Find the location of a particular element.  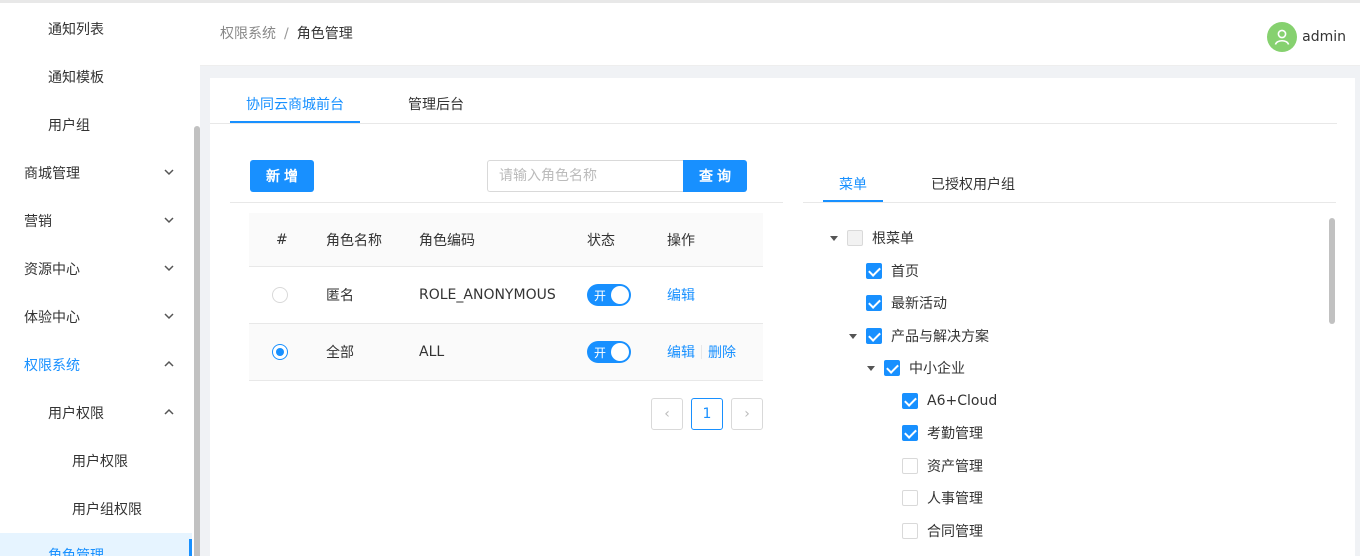

table-header: # 角色名称 角色编码 状态 操作 is located at coordinates (506, 240).